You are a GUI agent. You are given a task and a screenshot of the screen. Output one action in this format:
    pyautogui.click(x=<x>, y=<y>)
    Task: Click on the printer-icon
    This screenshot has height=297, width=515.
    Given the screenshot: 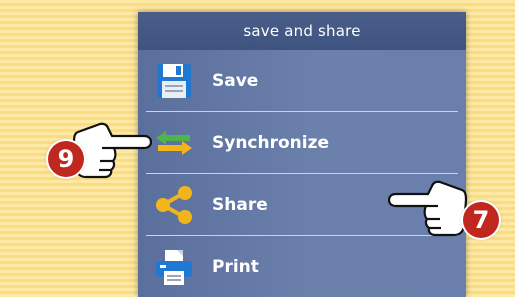 What is the action you would take?
    pyautogui.click(x=174, y=267)
    